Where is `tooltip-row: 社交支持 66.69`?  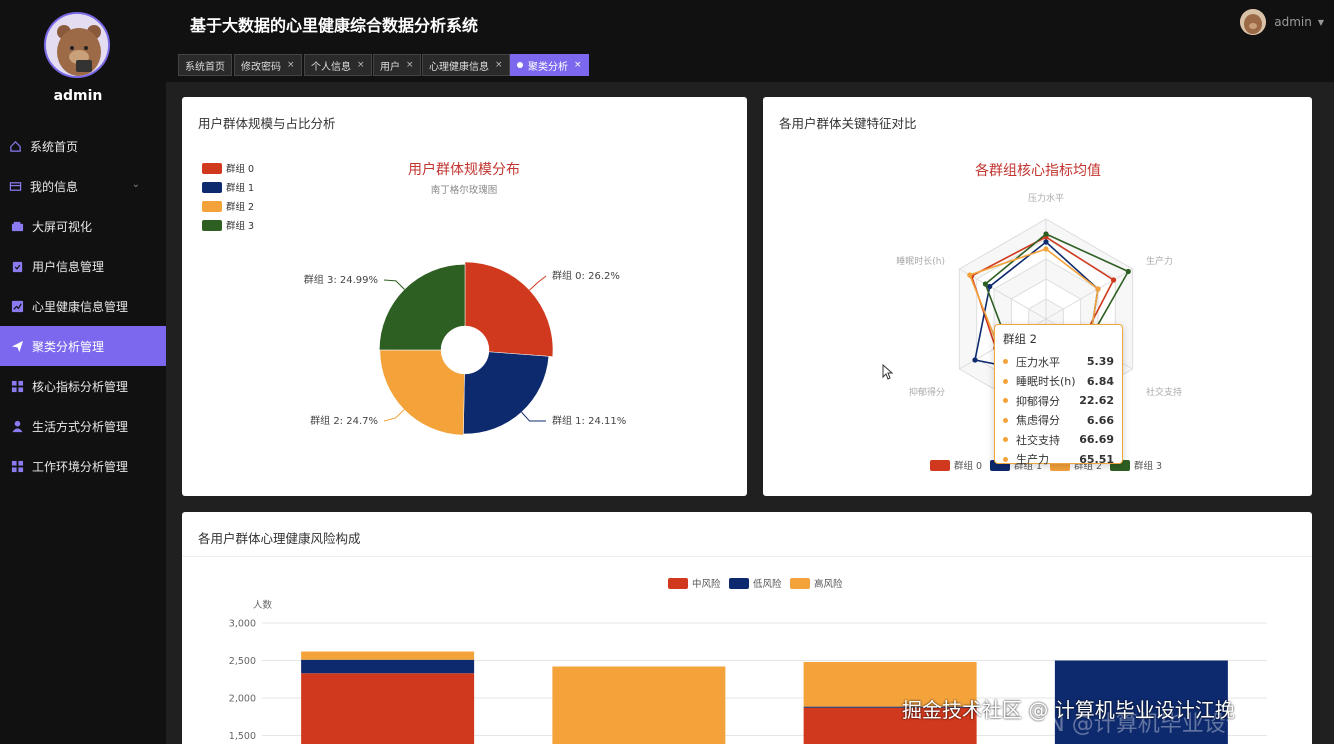 tooltip-row: 社交支持 66.69 is located at coordinates (1058, 440).